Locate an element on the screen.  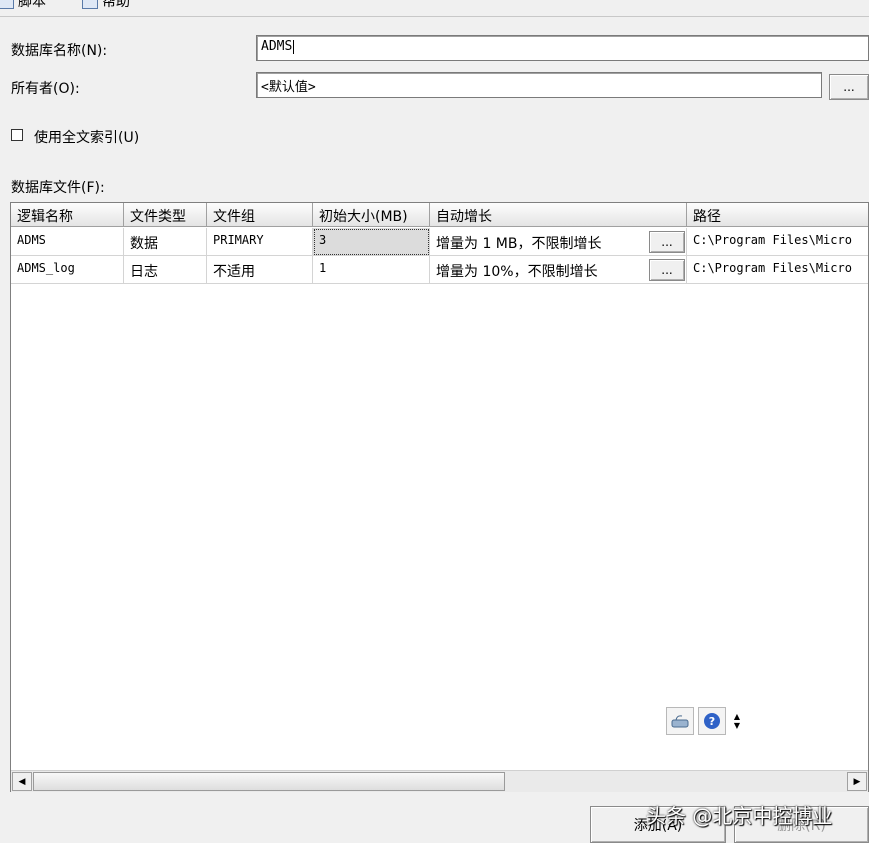
col-header-autogrowth: 自动增长 is located at coordinates (558, 215).